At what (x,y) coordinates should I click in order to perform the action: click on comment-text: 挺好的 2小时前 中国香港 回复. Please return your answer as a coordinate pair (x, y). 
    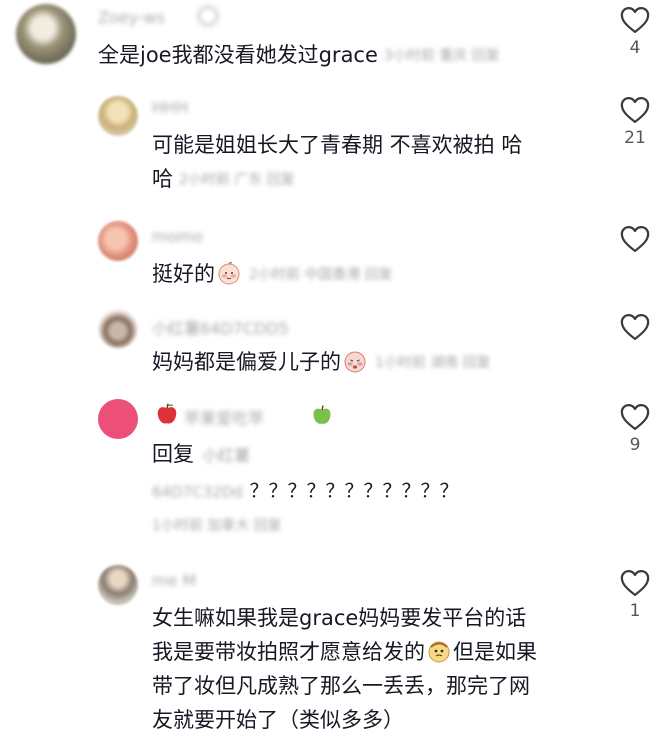
    Looking at the image, I should click on (272, 274).